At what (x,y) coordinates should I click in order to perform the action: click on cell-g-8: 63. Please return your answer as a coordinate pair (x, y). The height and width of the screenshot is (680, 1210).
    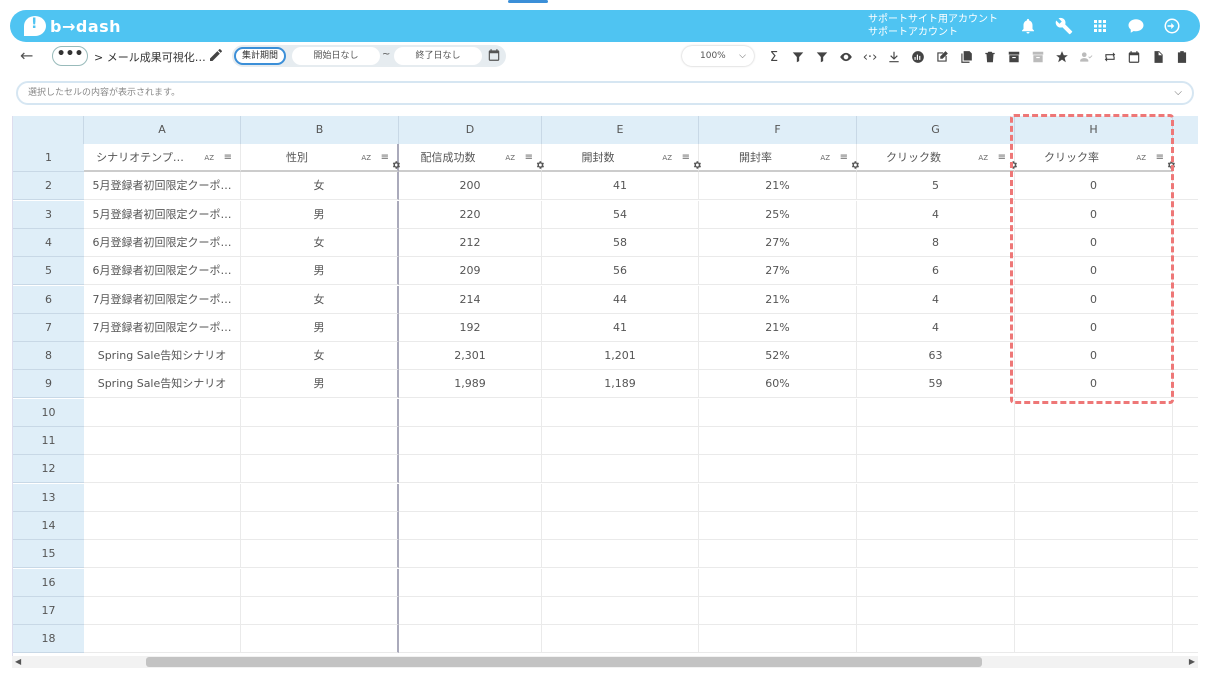
    Looking at the image, I should click on (936, 356).